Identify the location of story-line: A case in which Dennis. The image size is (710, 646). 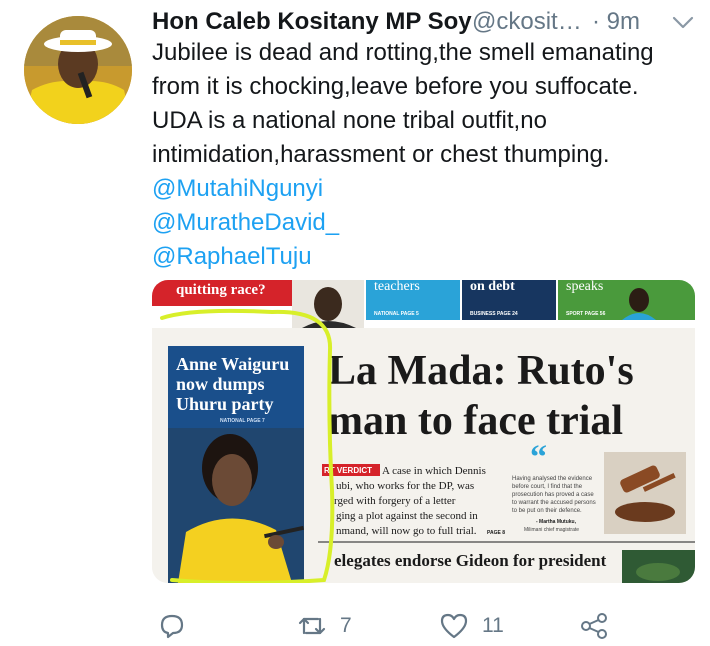
(434, 471).